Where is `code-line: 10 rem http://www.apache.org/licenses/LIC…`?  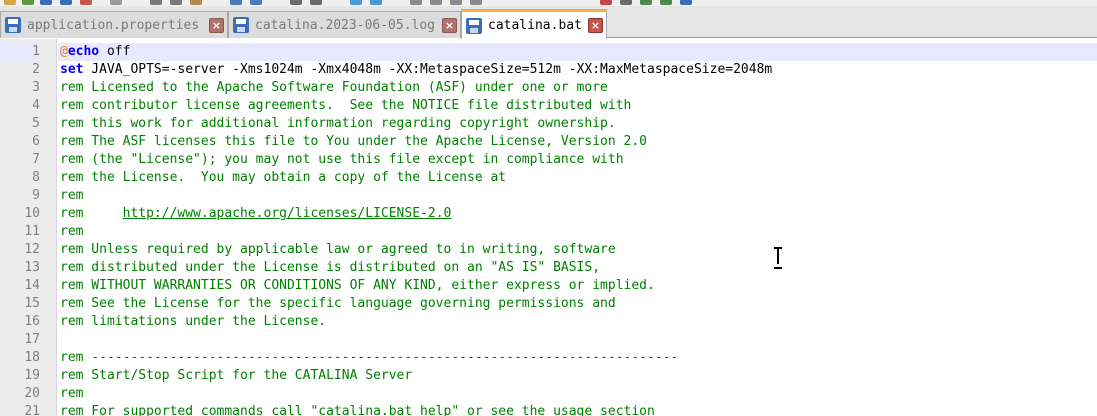
code-line: 10 rem http://www.apache.org/licenses/LIC… is located at coordinates (560, 214).